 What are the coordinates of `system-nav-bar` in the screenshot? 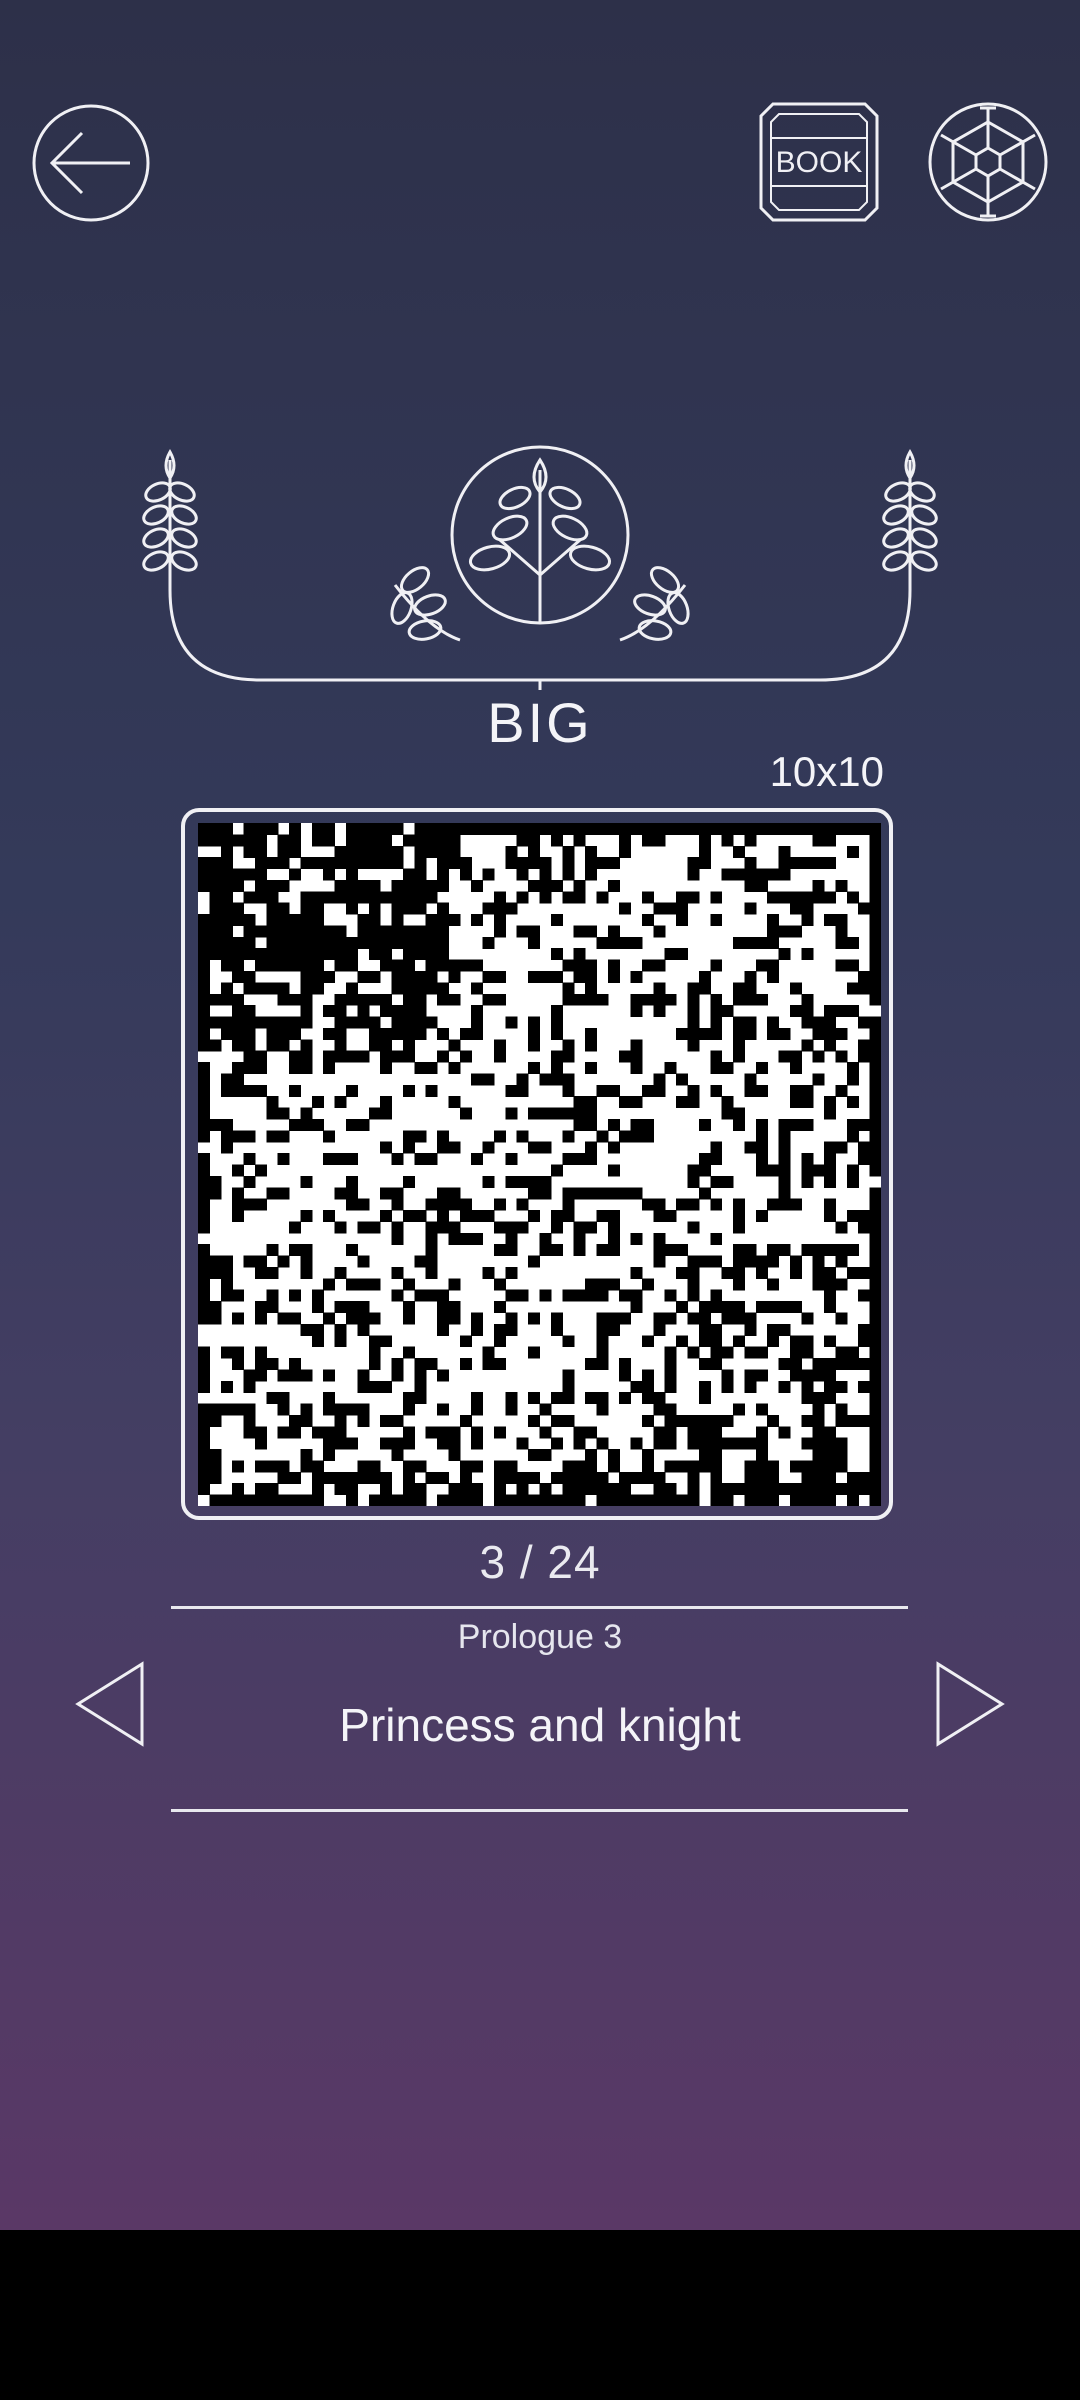 It's located at (540, 2315).